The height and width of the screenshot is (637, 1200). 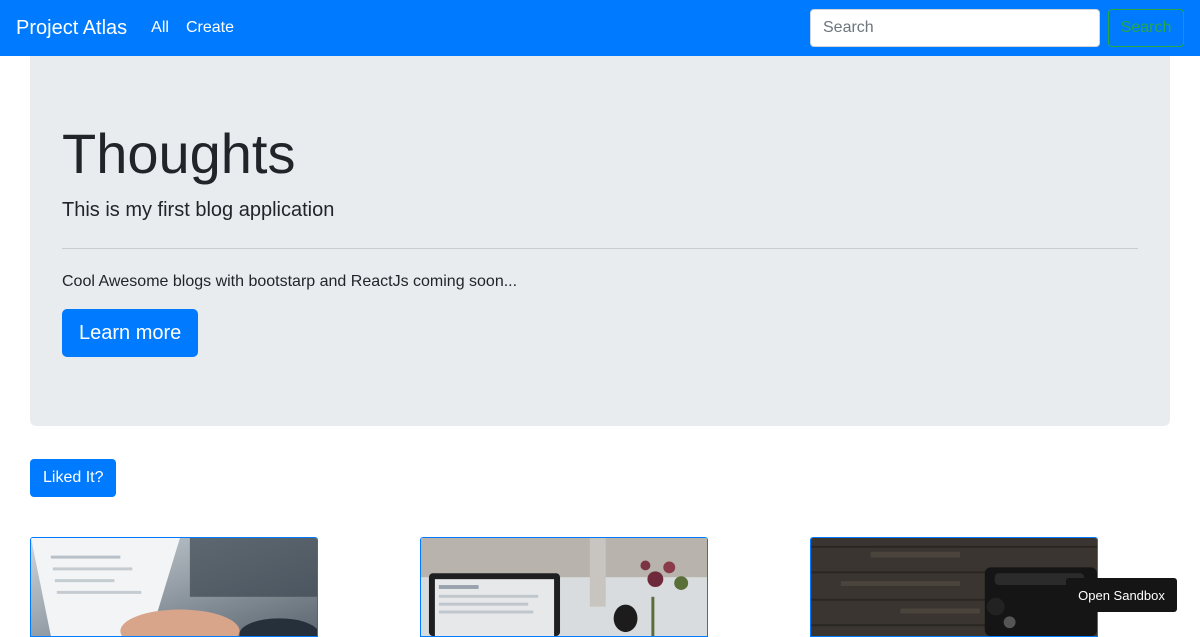 I want to click on laptop-screen-hands-photo, so click(x=174, y=587).